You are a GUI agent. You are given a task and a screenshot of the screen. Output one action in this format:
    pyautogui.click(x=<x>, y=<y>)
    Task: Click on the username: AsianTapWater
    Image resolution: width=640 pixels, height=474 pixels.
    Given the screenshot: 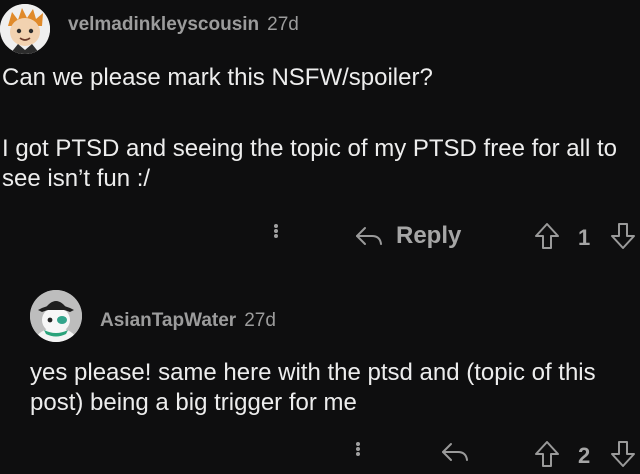 What is the action you would take?
    pyautogui.click(x=168, y=321)
    